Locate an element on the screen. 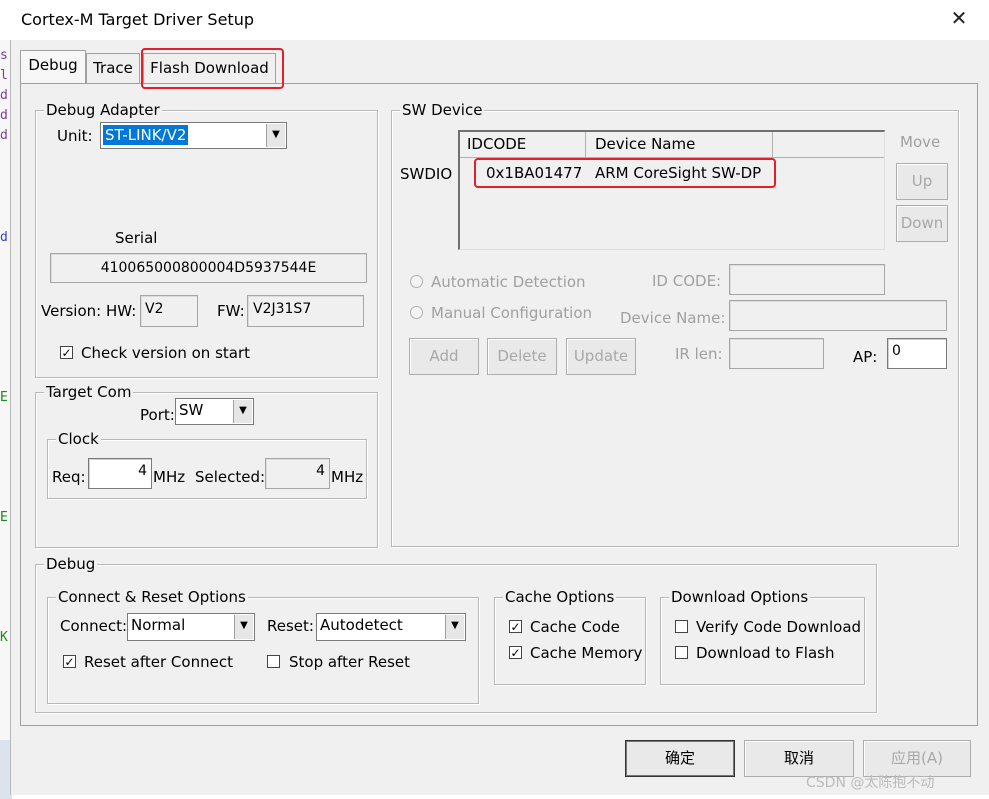 The height and width of the screenshot is (799, 989). check-version-checkbox: ✓ is located at coordinates (66, 352).